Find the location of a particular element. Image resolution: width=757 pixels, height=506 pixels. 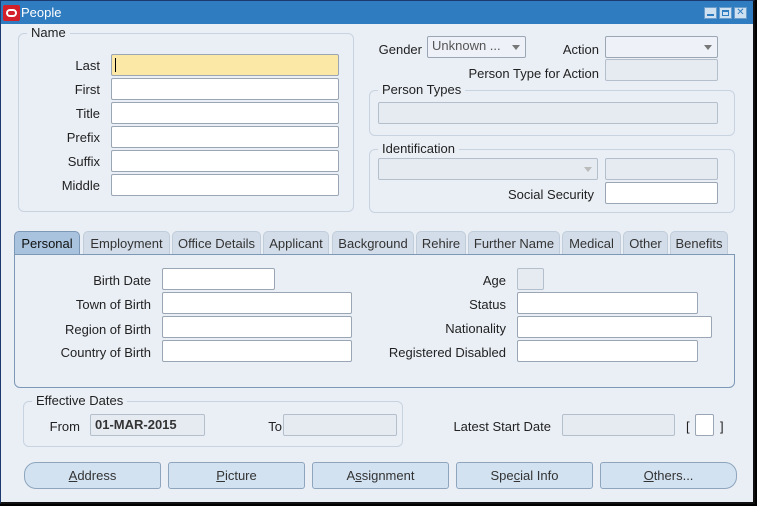

first-name-input is located at coordinates (225, 89).